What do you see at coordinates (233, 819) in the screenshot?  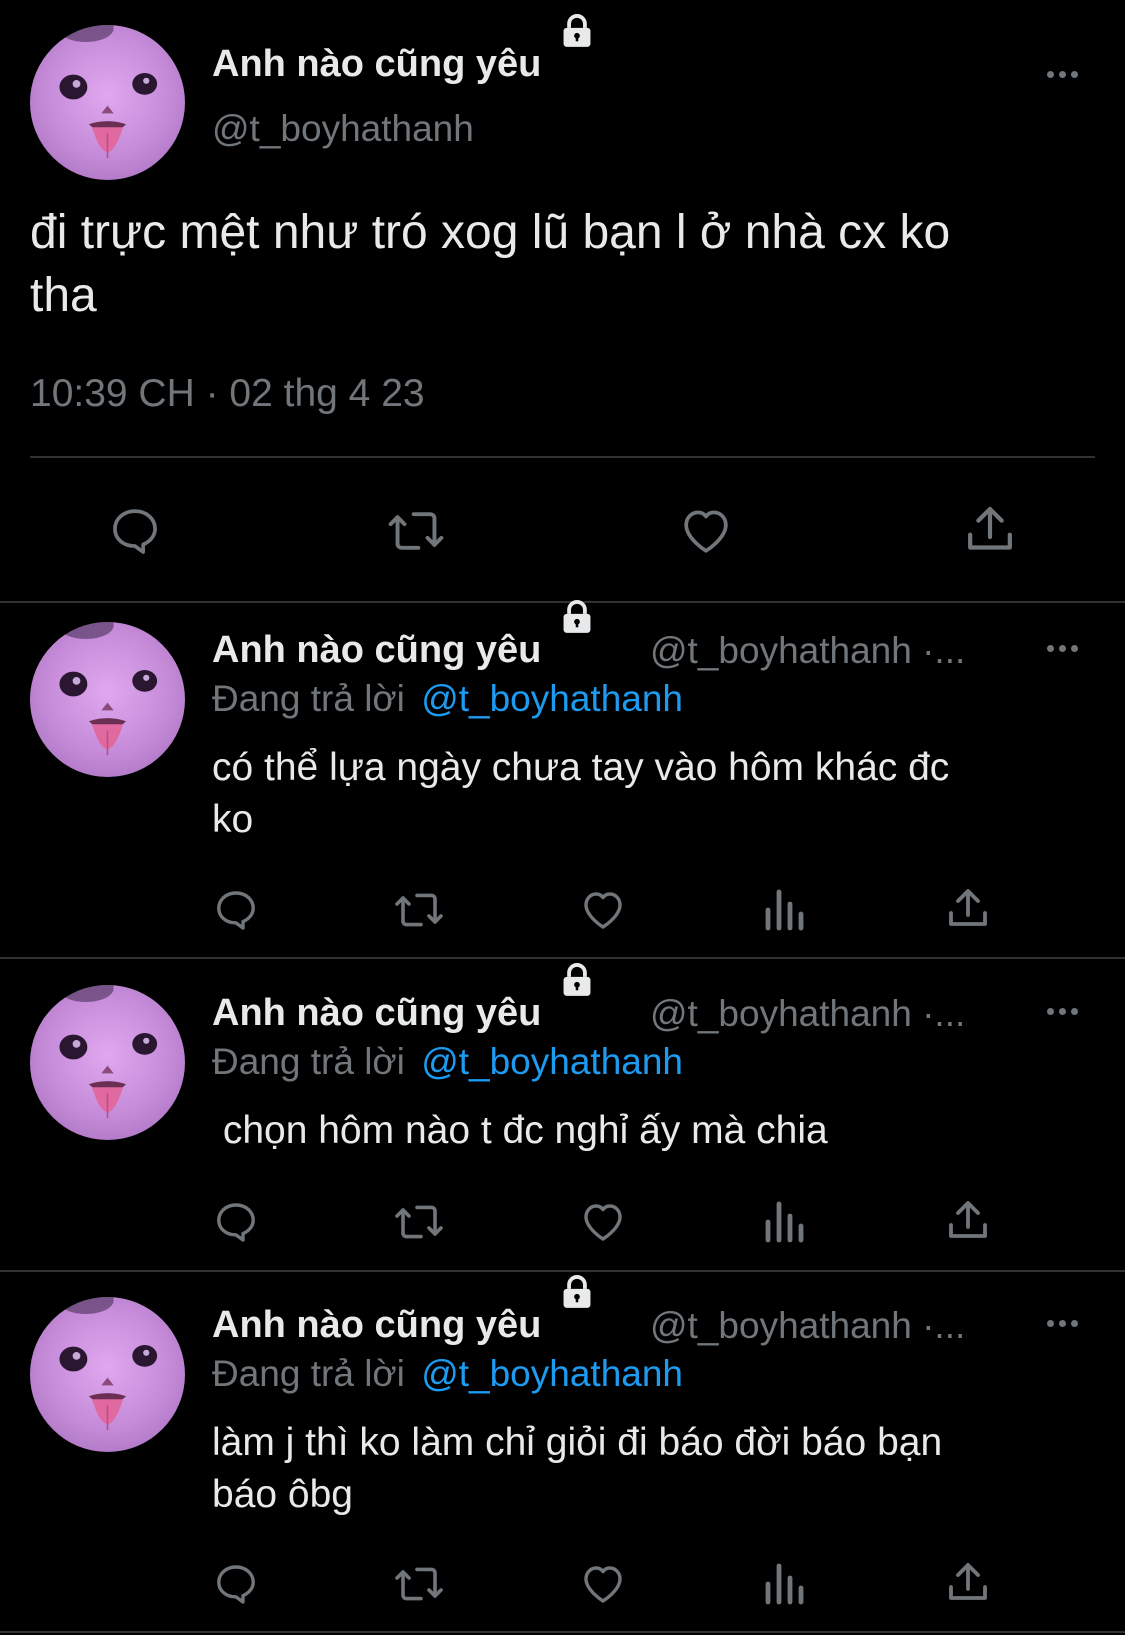 I see `tweet-text-line-2: ko` at bounding box center [233, 819].